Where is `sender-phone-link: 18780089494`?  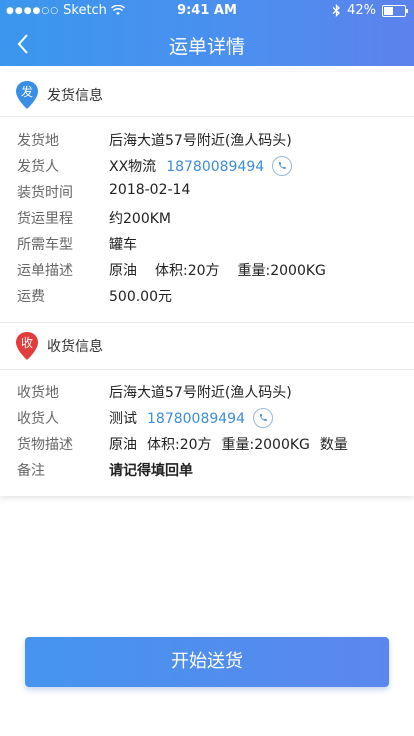 sender-phone-link: 18780089494 is located at coordinates (215, 167).